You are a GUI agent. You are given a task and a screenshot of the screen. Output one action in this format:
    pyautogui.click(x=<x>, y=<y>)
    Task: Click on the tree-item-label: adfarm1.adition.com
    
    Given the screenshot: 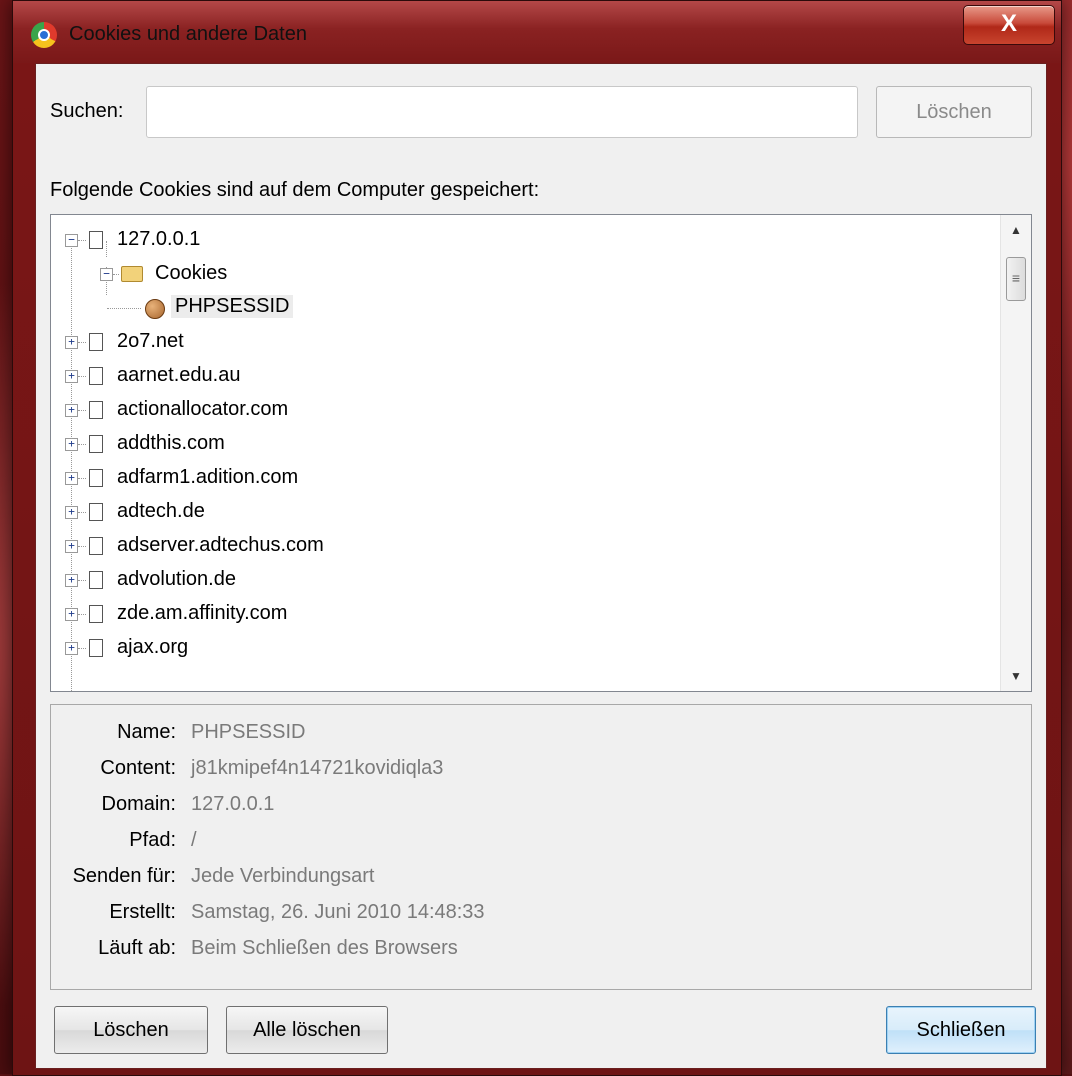 What is the action you would take?
    pyautogui.click(x=208, y=477)
    